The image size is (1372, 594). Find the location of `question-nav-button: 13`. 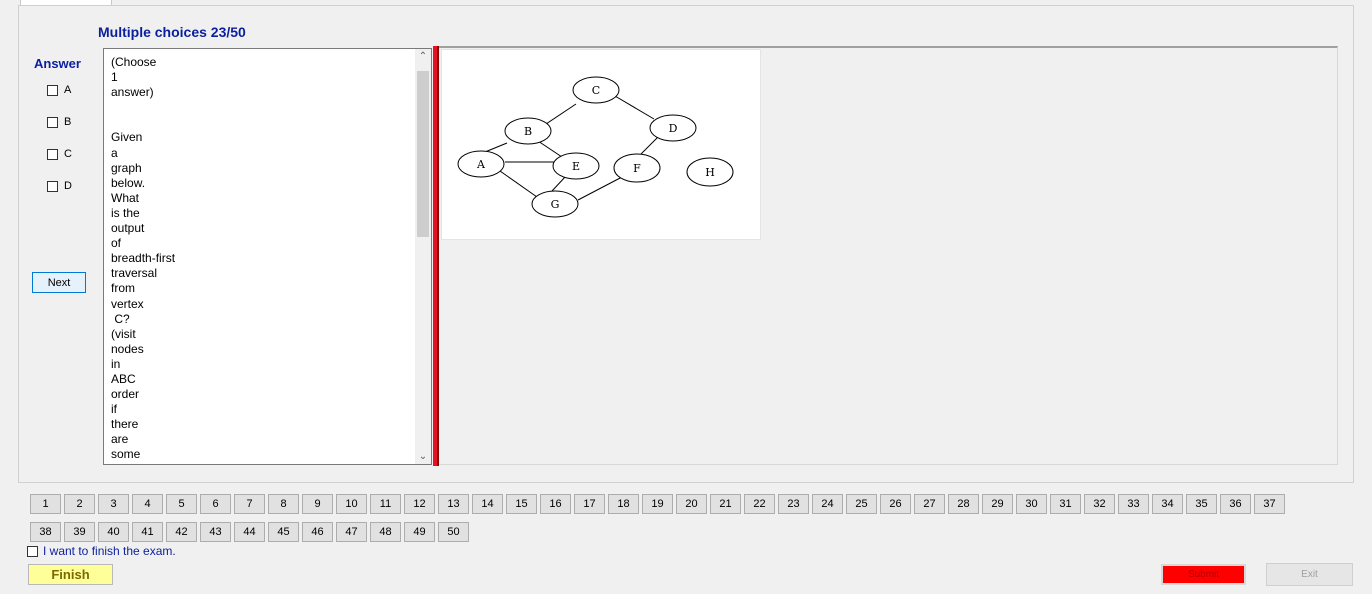

question-nav-button: 13 is located at coordinates (453, 504).